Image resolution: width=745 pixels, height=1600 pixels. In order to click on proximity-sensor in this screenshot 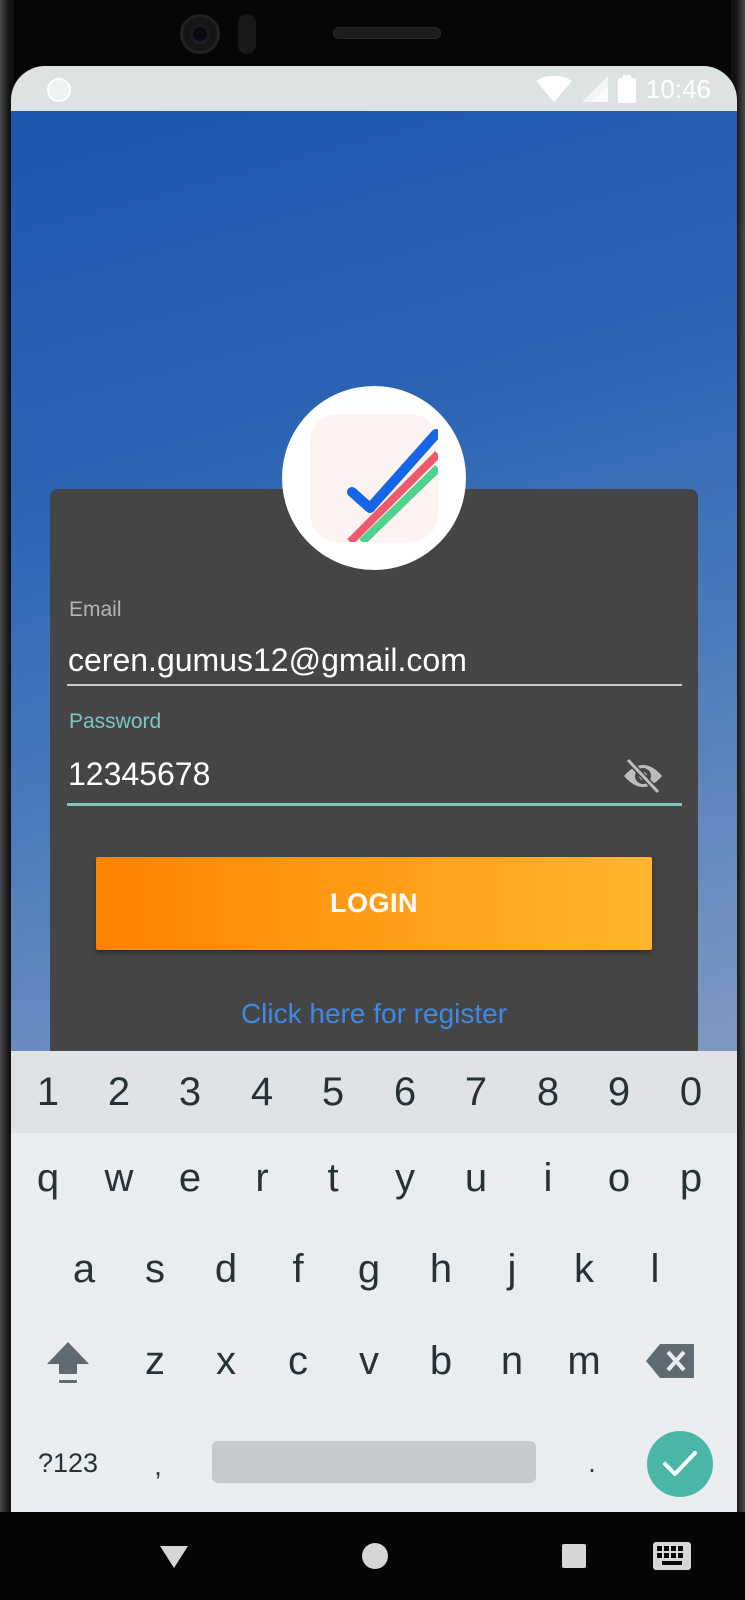, I will do `click(247, 34)`.